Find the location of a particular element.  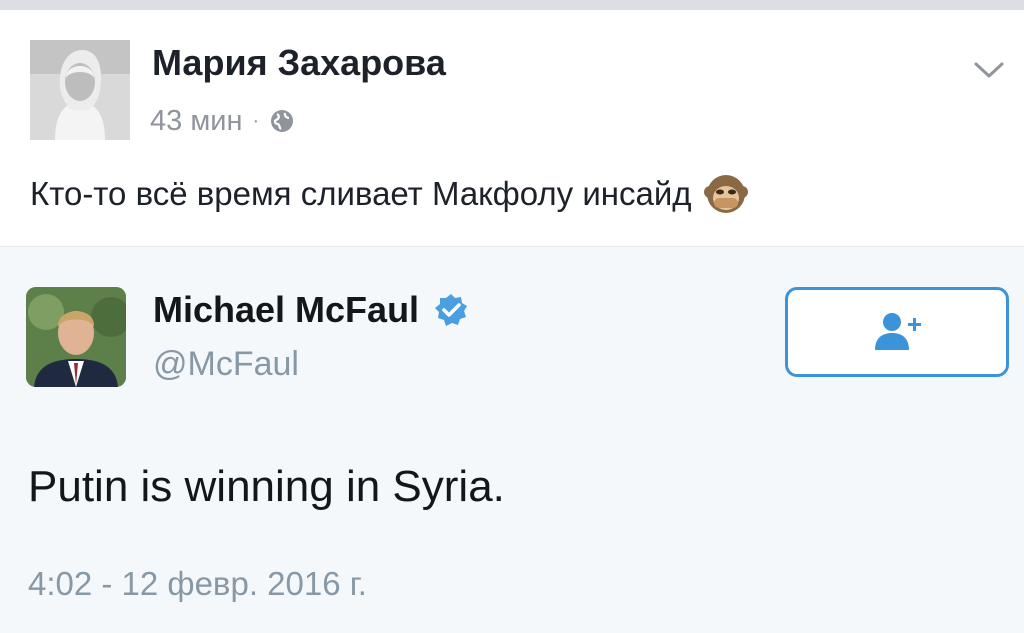

avatar-photo-icon is located at coordinates (80, 90).